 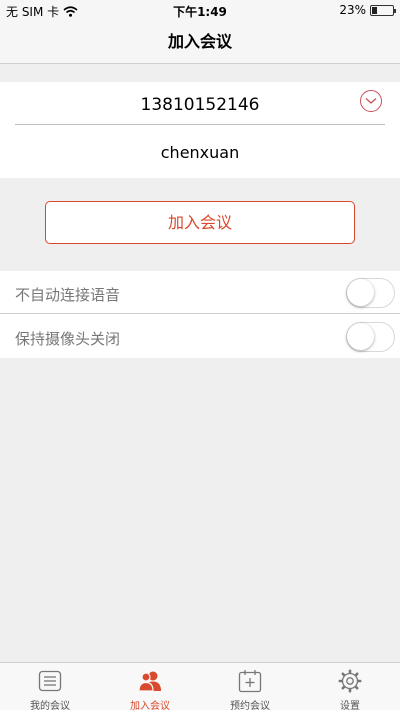 I want to click on gear-icon, so click(x=350, y=681).